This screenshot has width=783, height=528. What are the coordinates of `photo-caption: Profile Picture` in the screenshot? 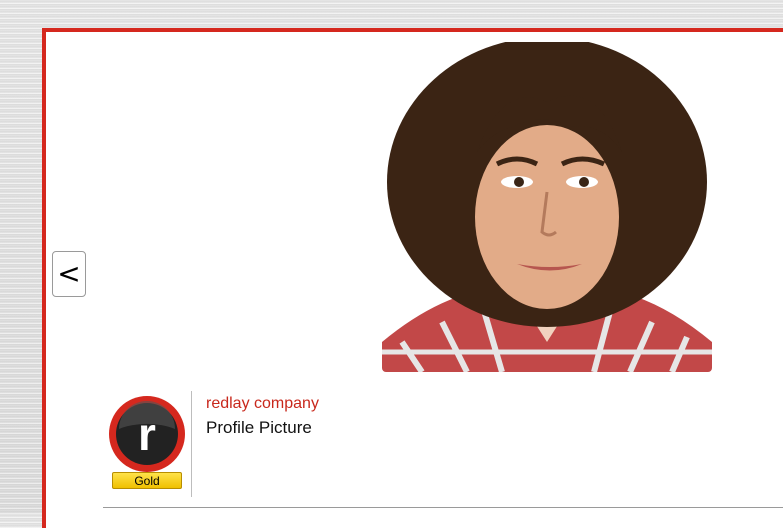 It's located at (259, 427).